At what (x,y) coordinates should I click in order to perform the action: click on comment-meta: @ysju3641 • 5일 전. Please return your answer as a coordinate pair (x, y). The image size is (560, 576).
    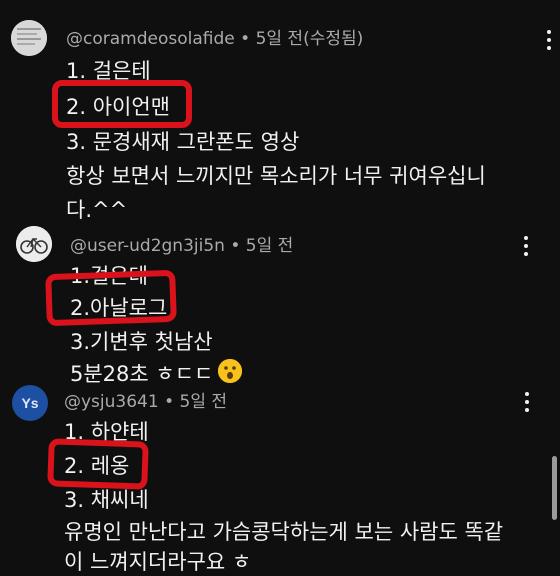
    Looking at the image, I should click on (145, 399).